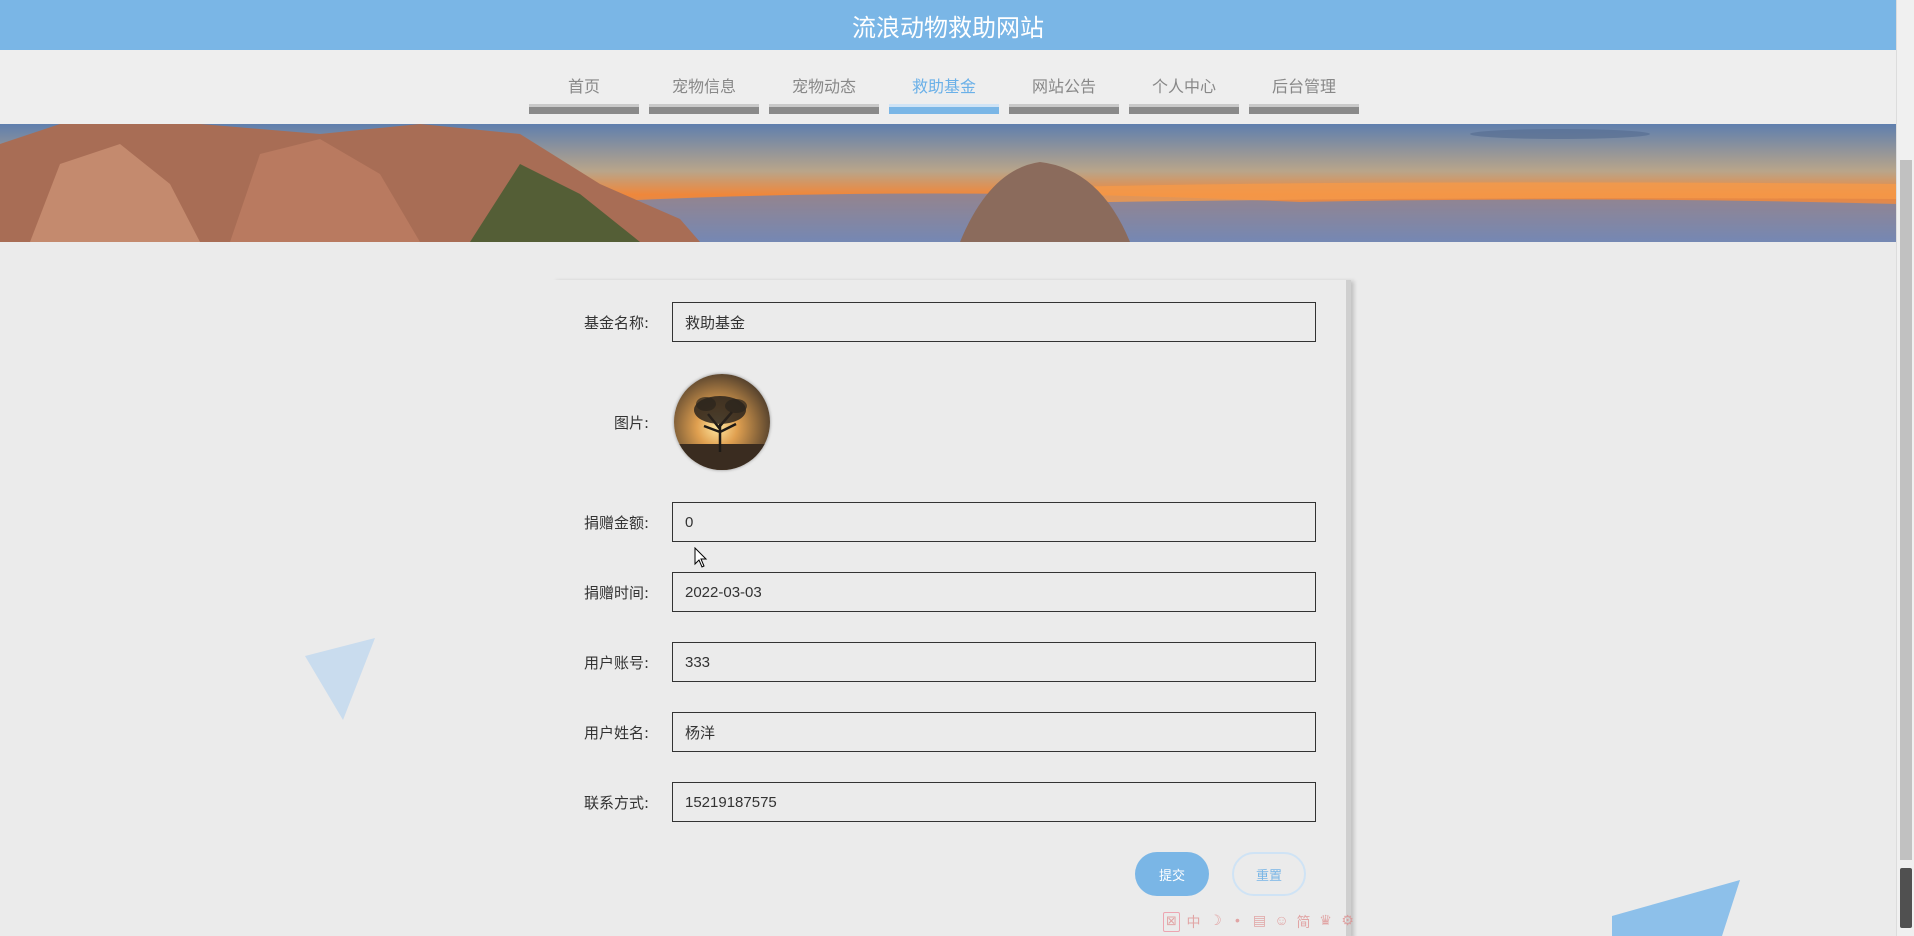 The image size is (1914, 936). What do you see at coordinates (616, 732) in the screenshot?
I see `username-label: 用户姓名:` at bounding box center [616, 732].